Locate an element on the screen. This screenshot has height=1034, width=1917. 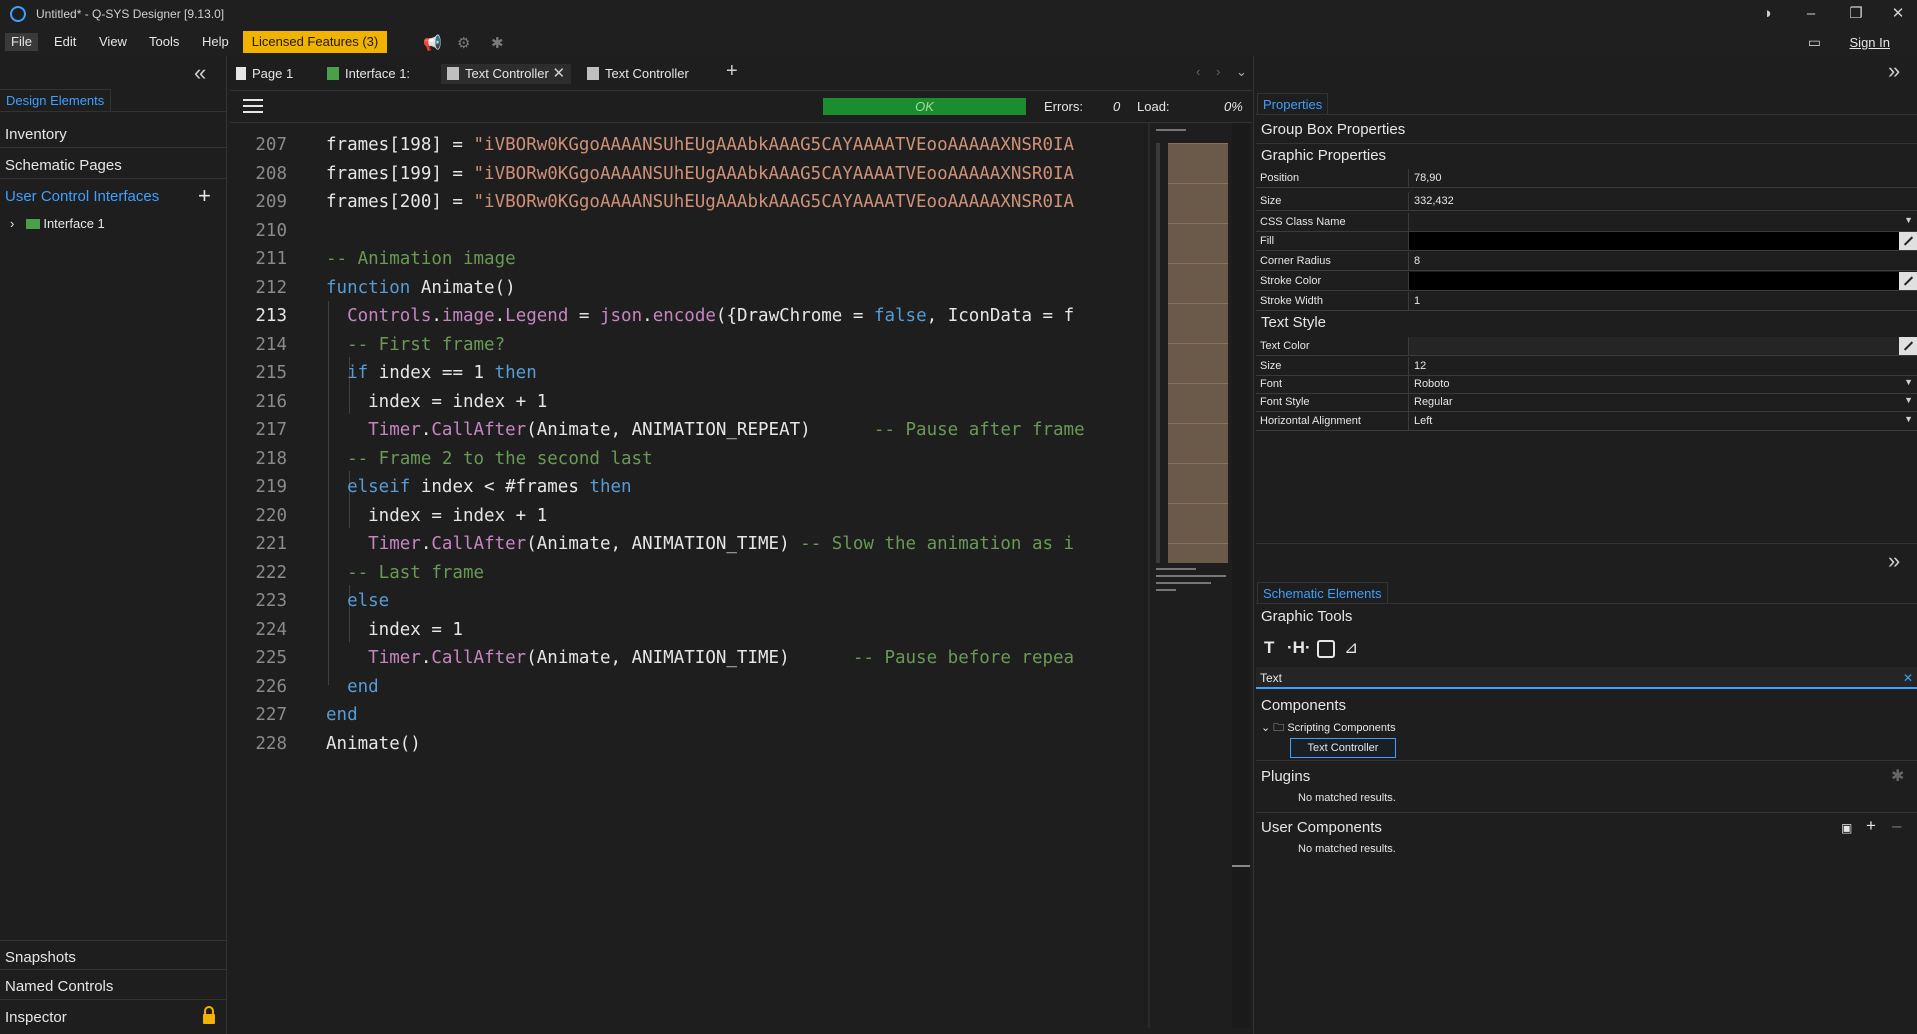
font-style-dropdown: Regular ▼ is located at coordinates (1662, 402).